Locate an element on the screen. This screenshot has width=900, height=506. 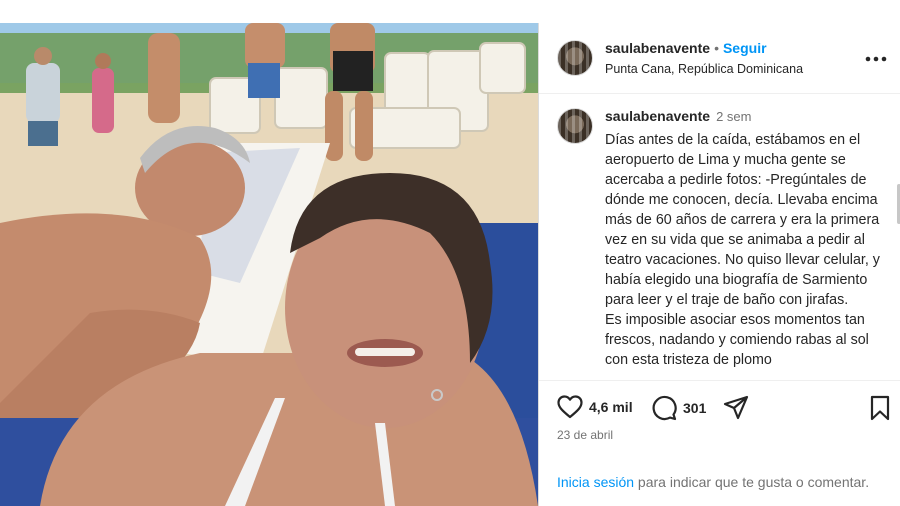
bookmark-icon is located at coordinates (880, 408).